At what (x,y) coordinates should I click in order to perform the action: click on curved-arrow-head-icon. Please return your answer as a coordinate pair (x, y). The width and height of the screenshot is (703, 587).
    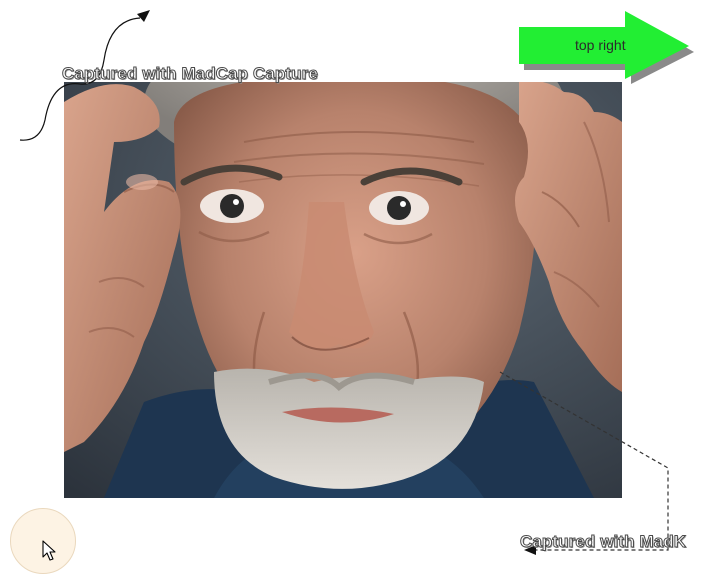
    Looking at the image, I should click on (143, 16).